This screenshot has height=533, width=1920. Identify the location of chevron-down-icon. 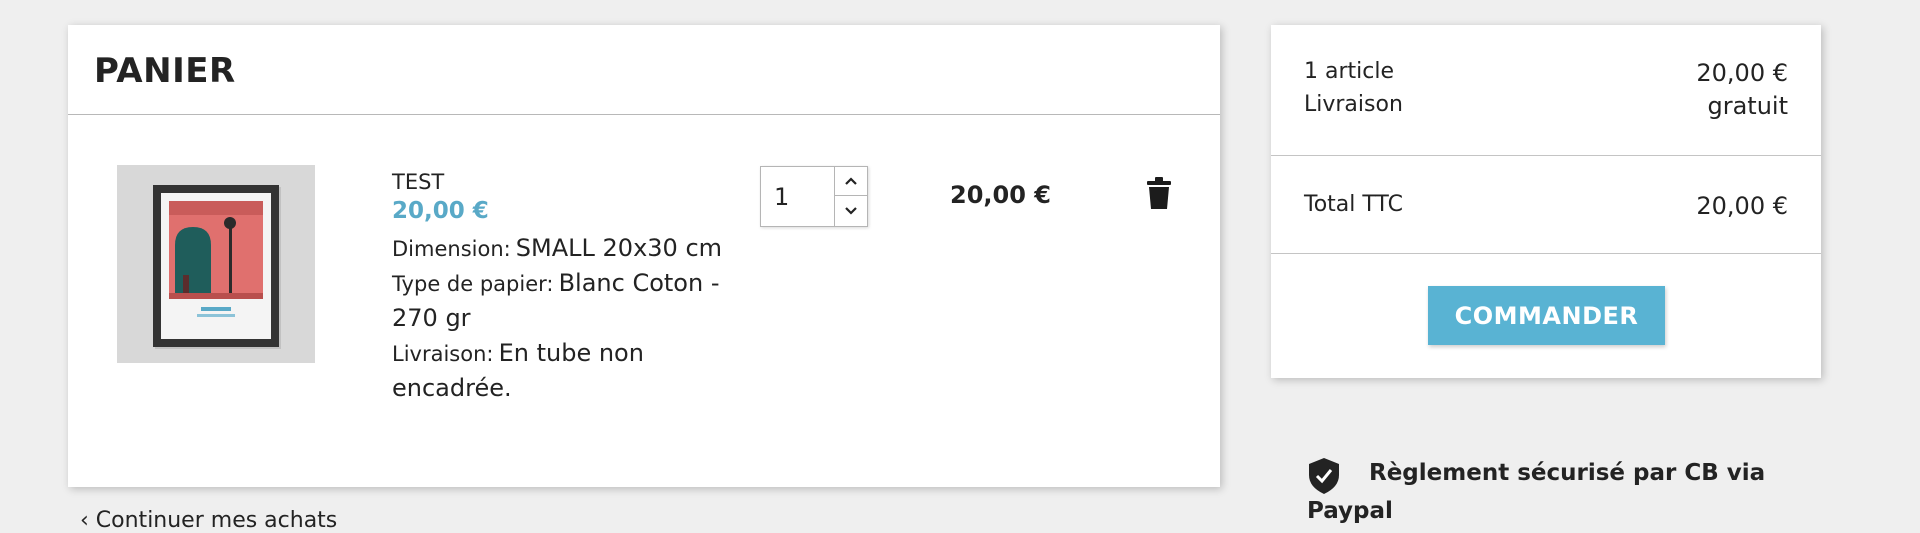
(851, 211).